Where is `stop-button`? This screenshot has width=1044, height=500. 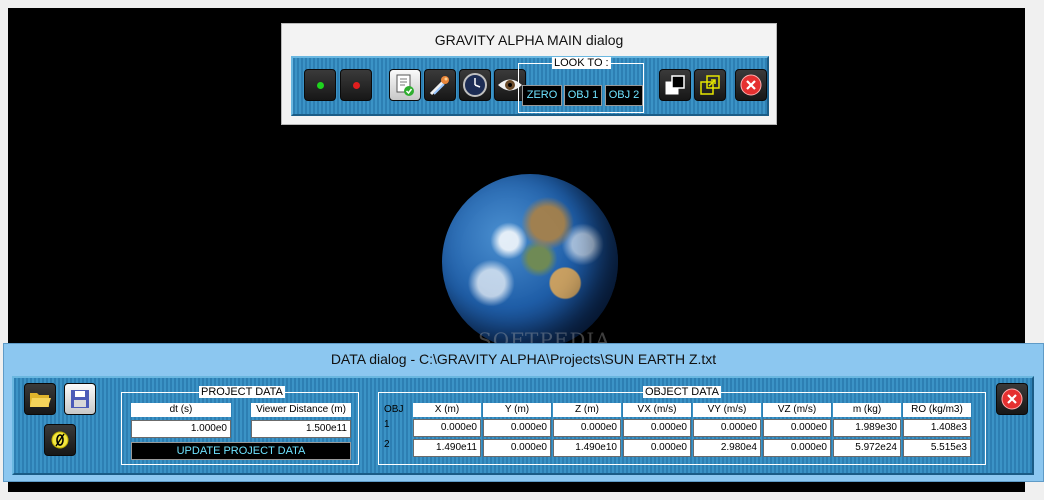
stop-button is located at coordinates (356, 85).